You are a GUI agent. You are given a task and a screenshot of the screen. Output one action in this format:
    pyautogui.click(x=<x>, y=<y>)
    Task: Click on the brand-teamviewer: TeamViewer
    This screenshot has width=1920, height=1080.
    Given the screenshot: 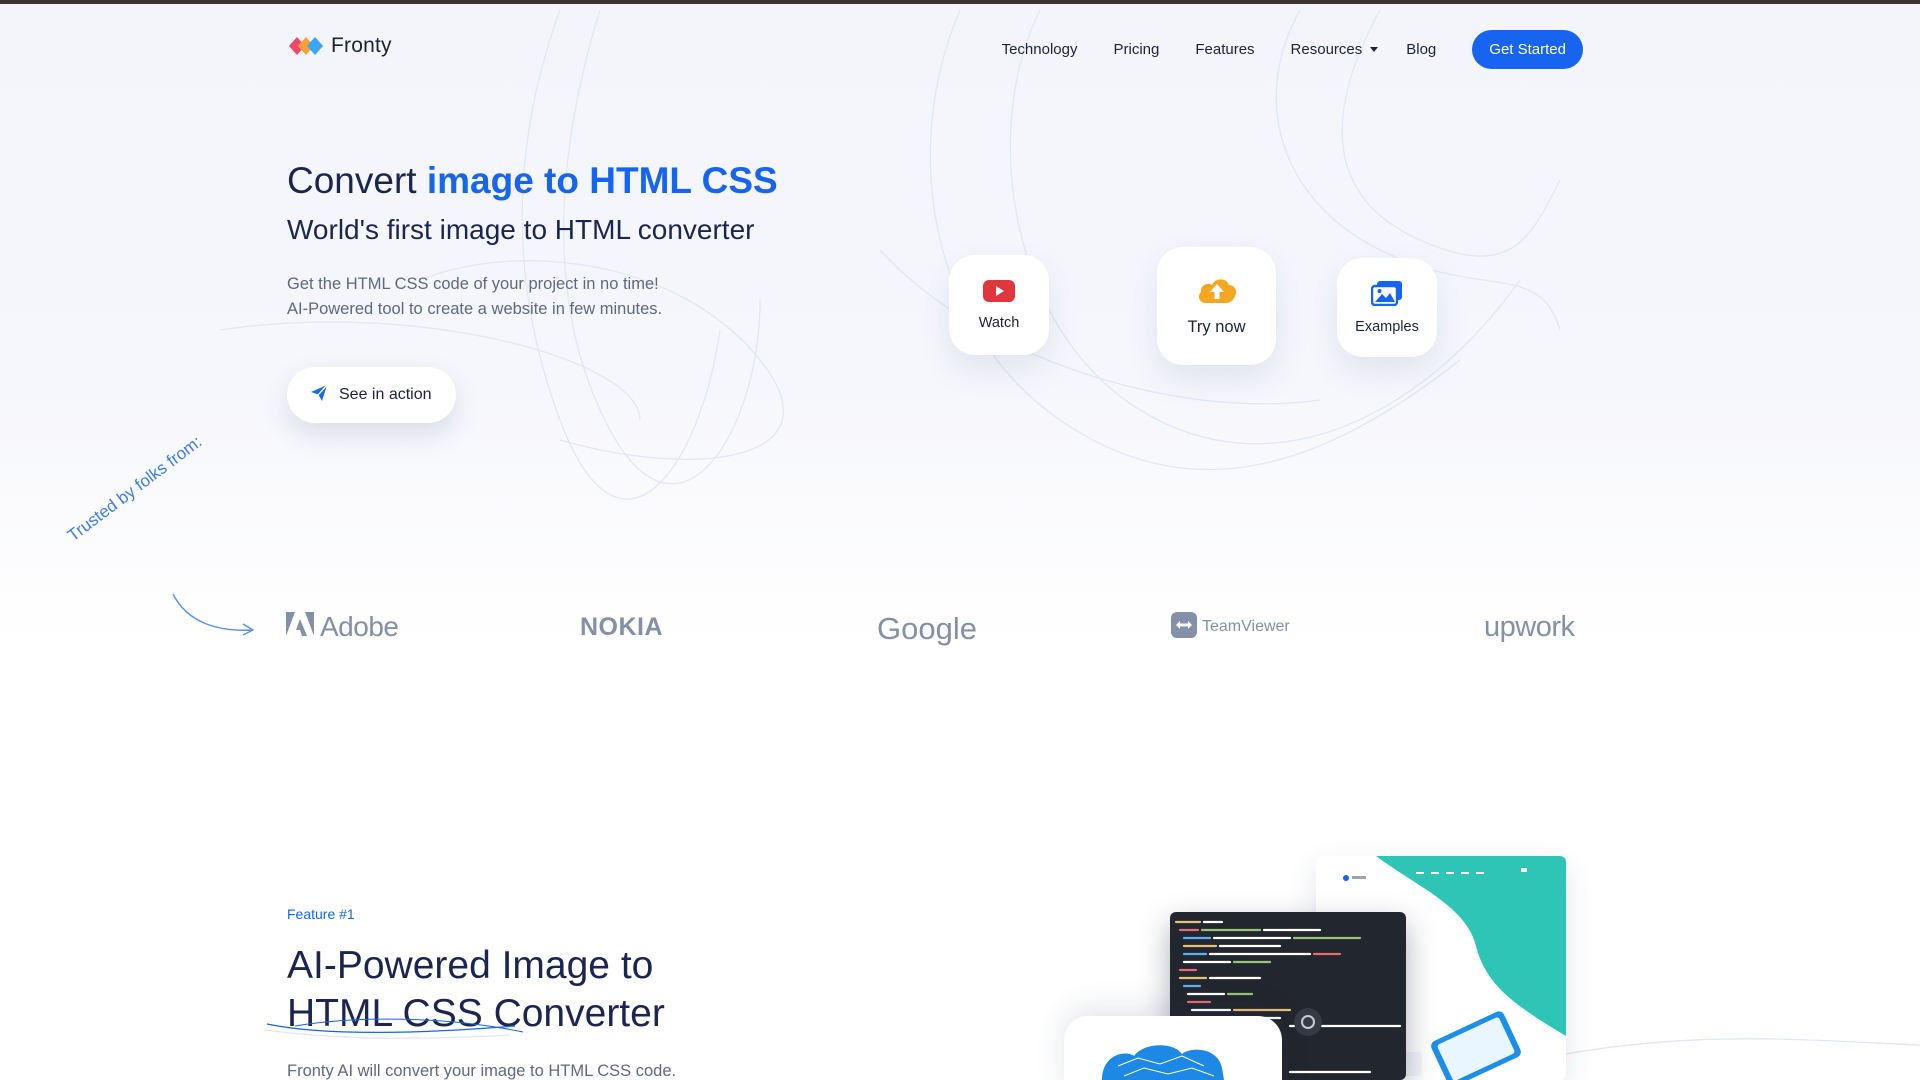 What is the action you would take?
    pyautogui.click(x=1230, y=627)
    